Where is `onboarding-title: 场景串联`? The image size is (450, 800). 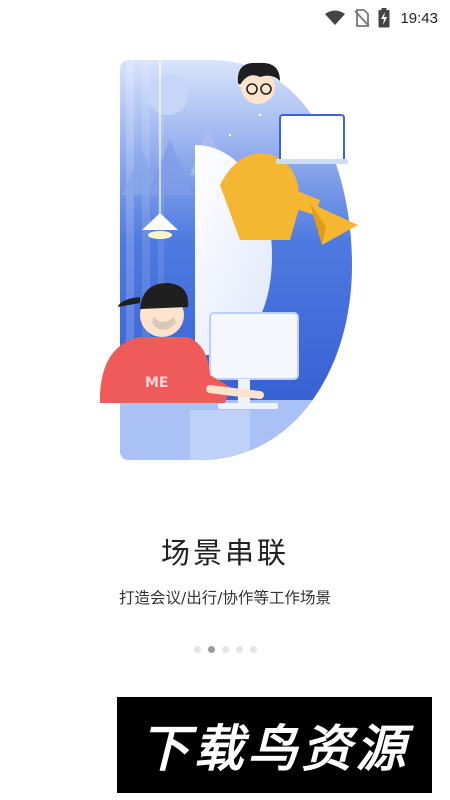
onboarding-title: 场景串联 is located at coordinates (224, 553).